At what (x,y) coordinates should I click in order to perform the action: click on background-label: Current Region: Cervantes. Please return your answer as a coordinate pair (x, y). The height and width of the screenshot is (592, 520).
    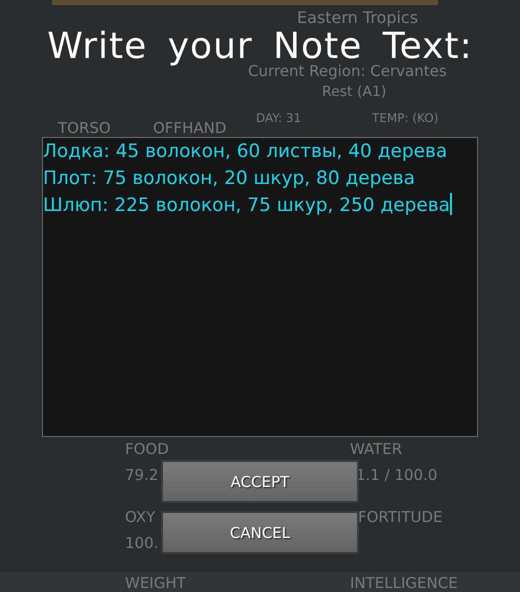
    Looking at the image, I should click on (347, 71).